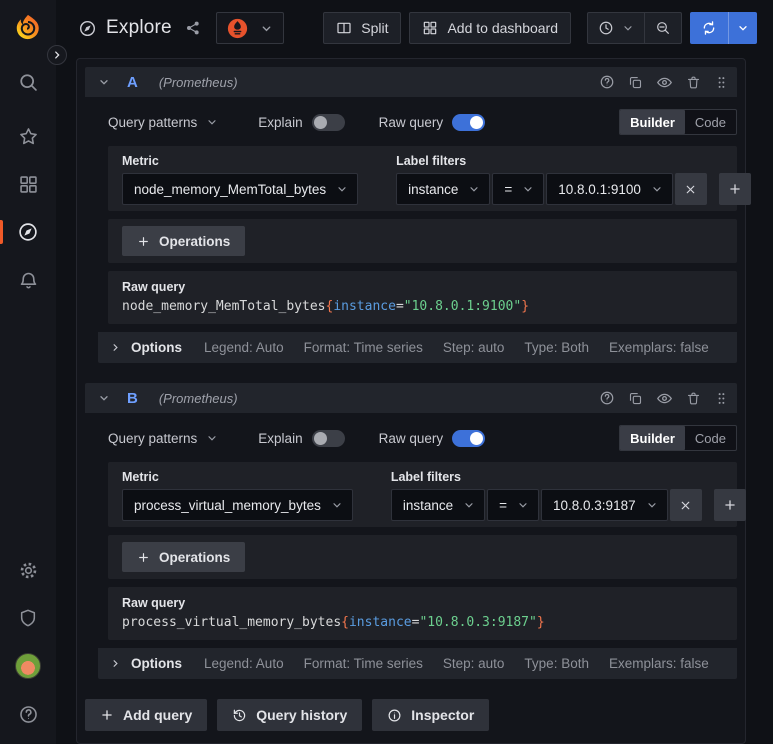 The width and height of the screenshot is (773, 744). Describe the element at coordinates (411, 438) in the screenshot. I see `raw-query-label: Raw query` at that location.